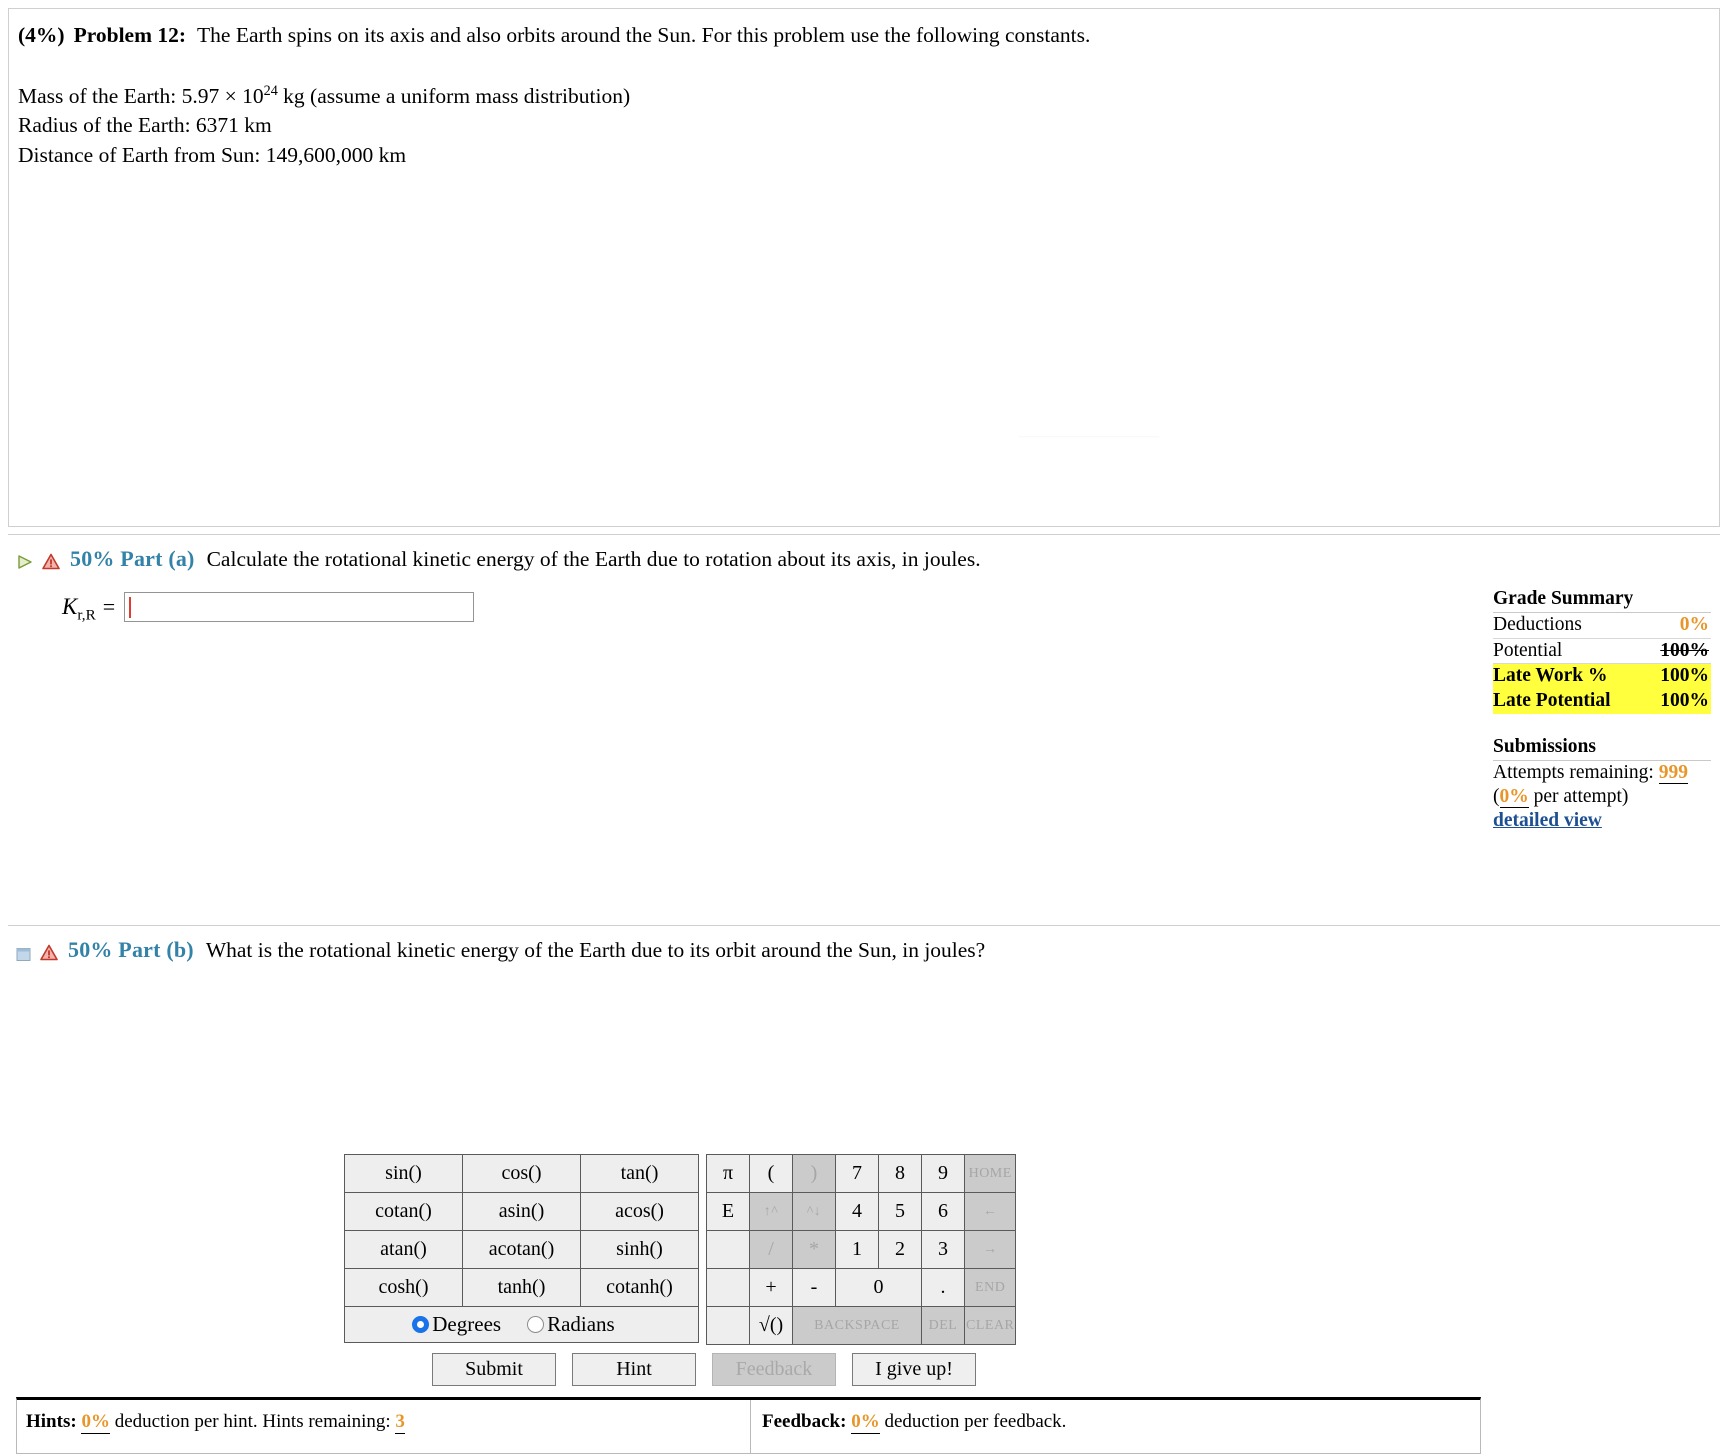 This screenshot has width=1728, height=1454. What do you see at coordinates (403, 1173) in the screenshot?
I see `calc-key-sin: sin()` at bounding box center [403, 1173].